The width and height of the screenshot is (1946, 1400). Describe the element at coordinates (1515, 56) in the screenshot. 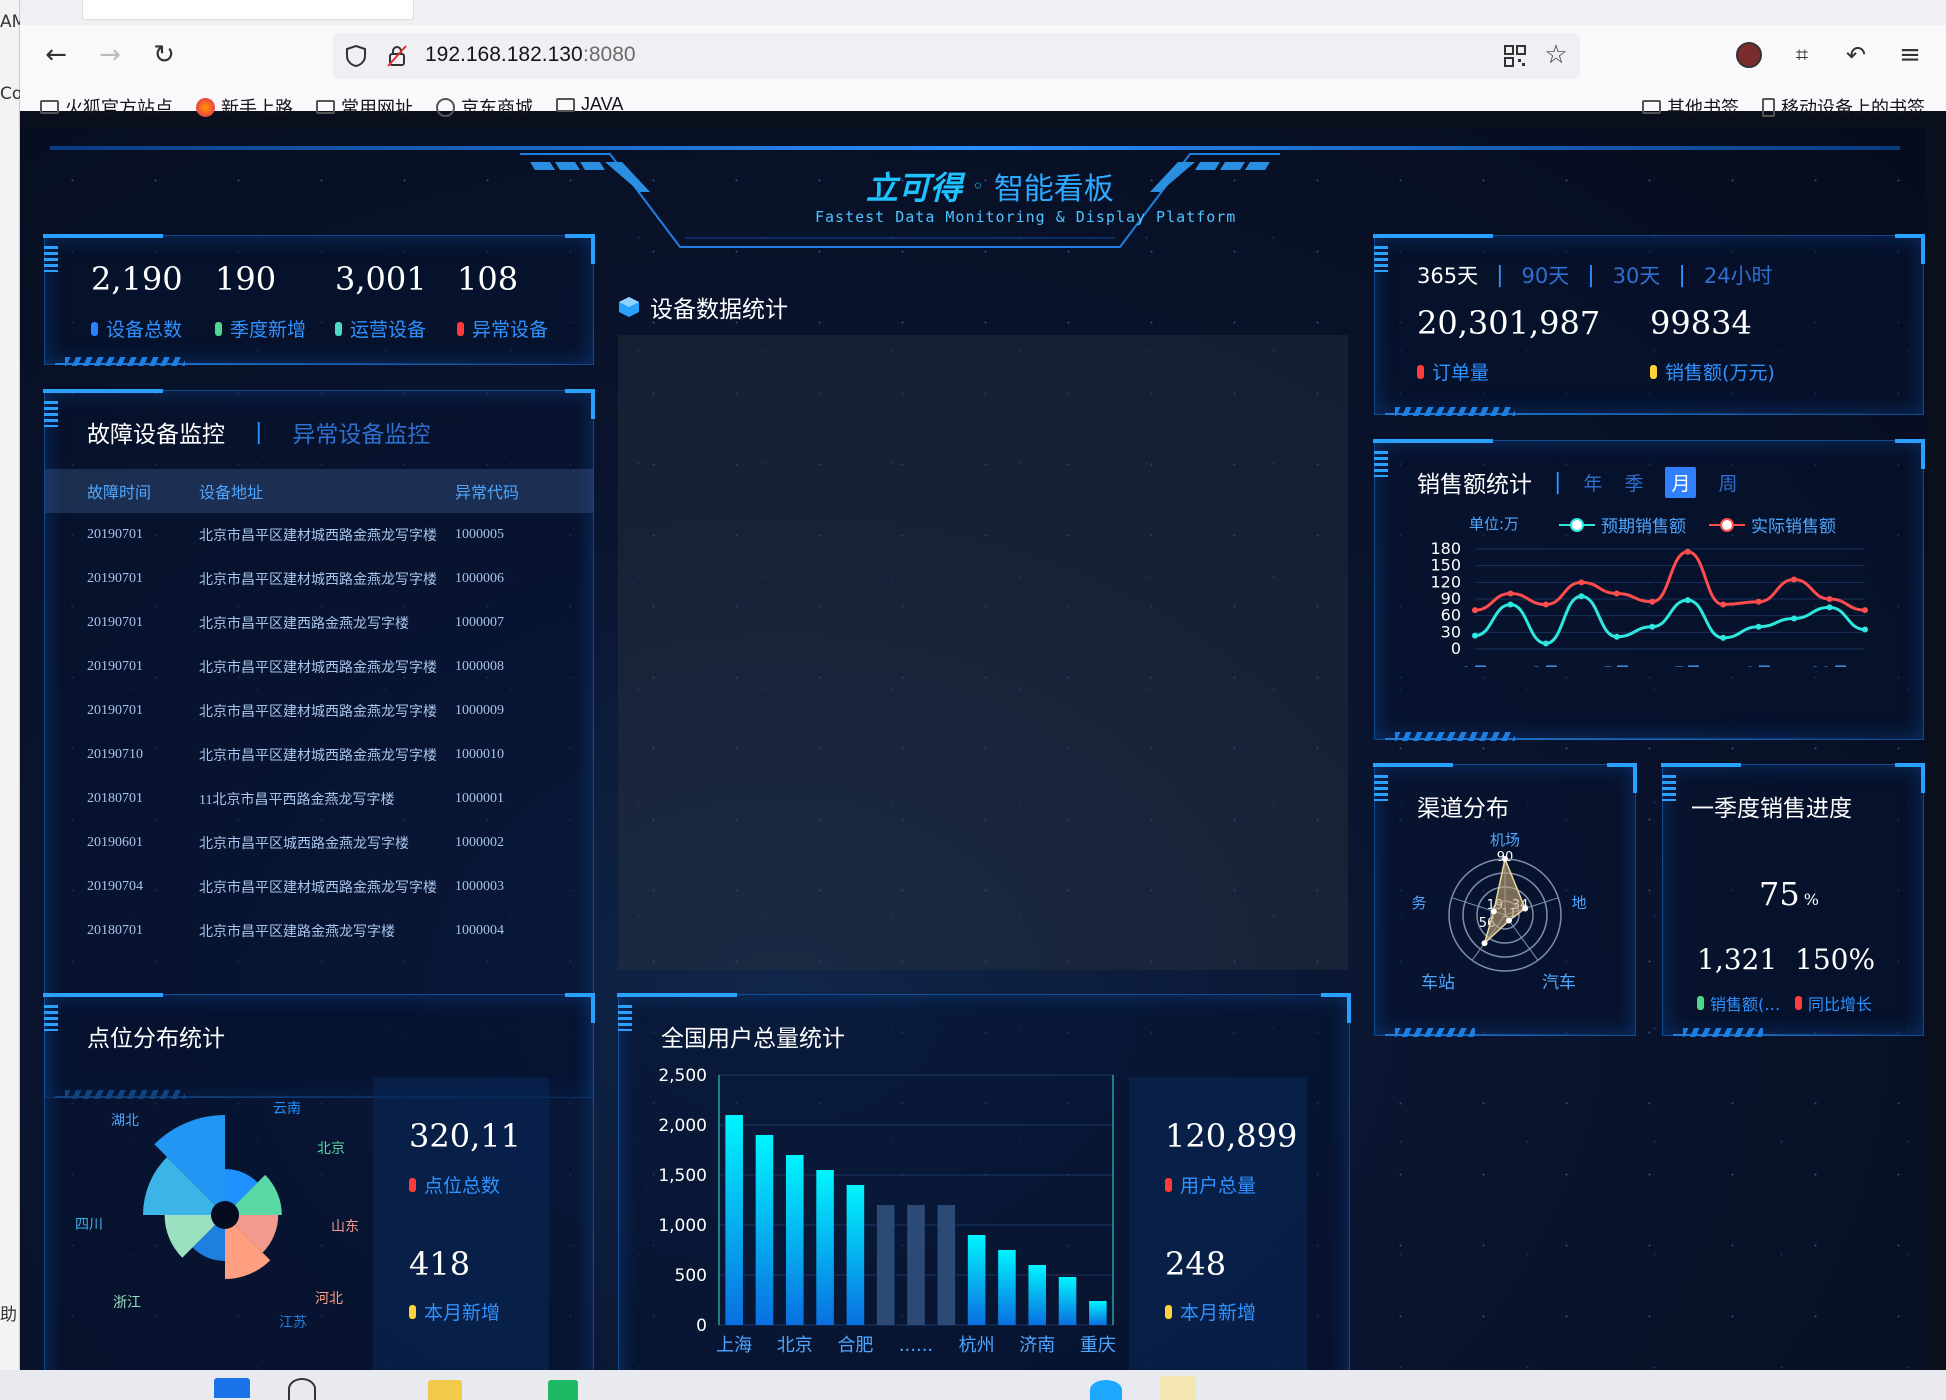

I see `qr-code-icon` at that location.